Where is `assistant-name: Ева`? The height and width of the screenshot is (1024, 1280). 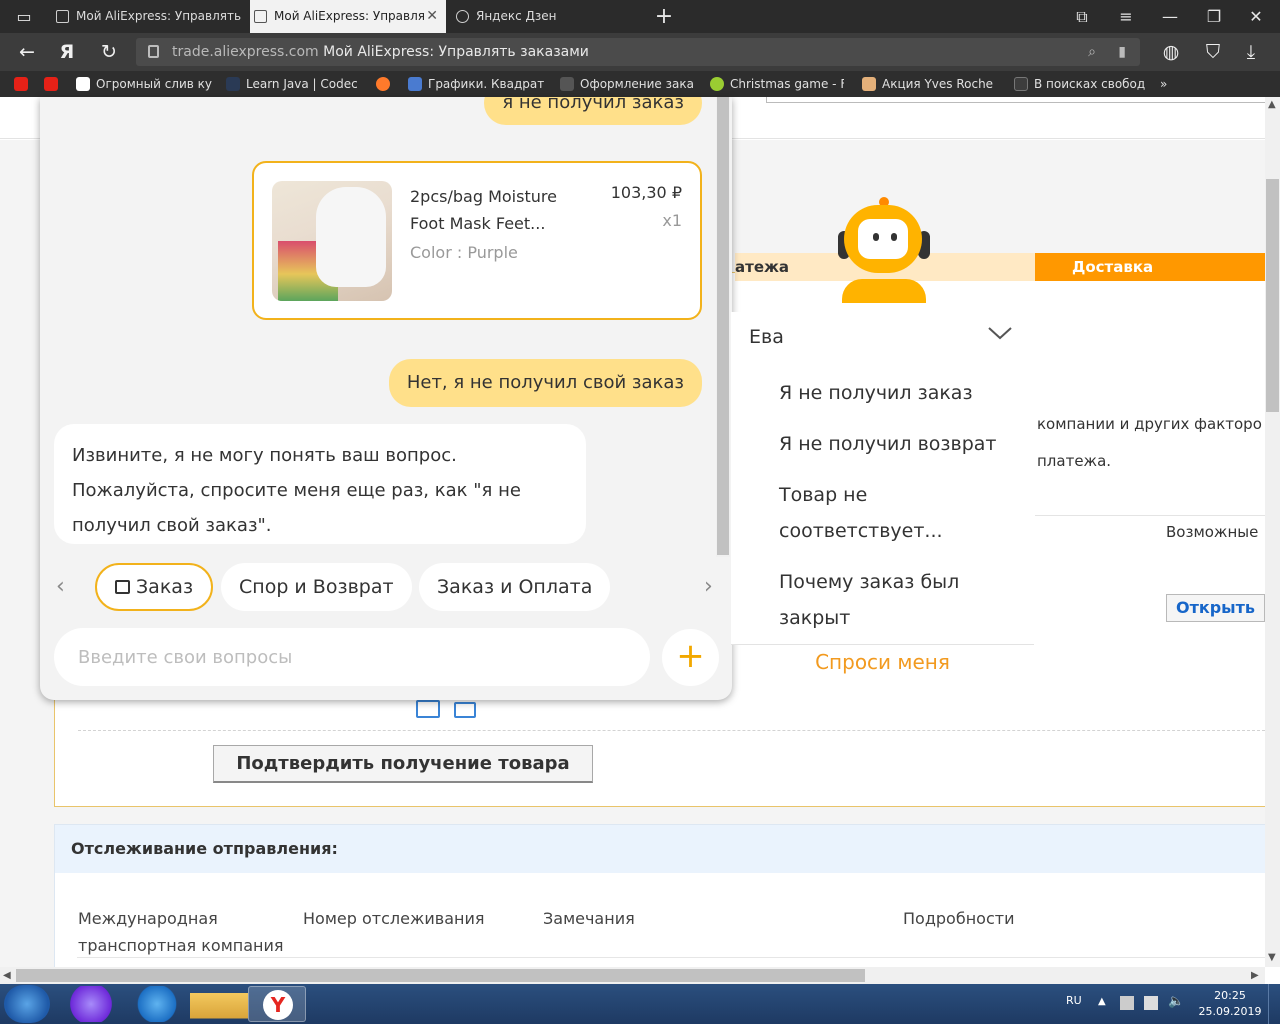
assistant-name: Ева is located at coordinates (766, 337).